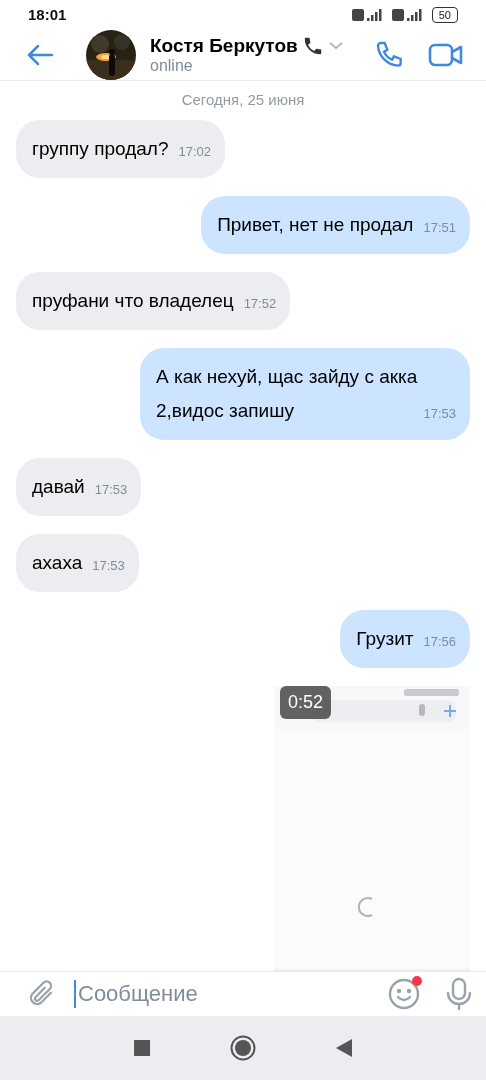 The width and height of the screenshot is (486, 1080). I want to click on message-time: 17:51, so click(439, 227).